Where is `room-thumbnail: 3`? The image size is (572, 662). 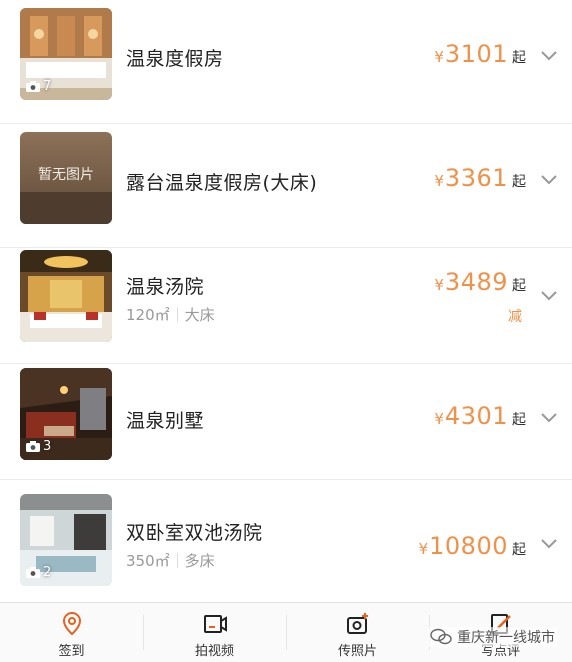 room-thumbnail: 3 is located at coordinates (66, 414).